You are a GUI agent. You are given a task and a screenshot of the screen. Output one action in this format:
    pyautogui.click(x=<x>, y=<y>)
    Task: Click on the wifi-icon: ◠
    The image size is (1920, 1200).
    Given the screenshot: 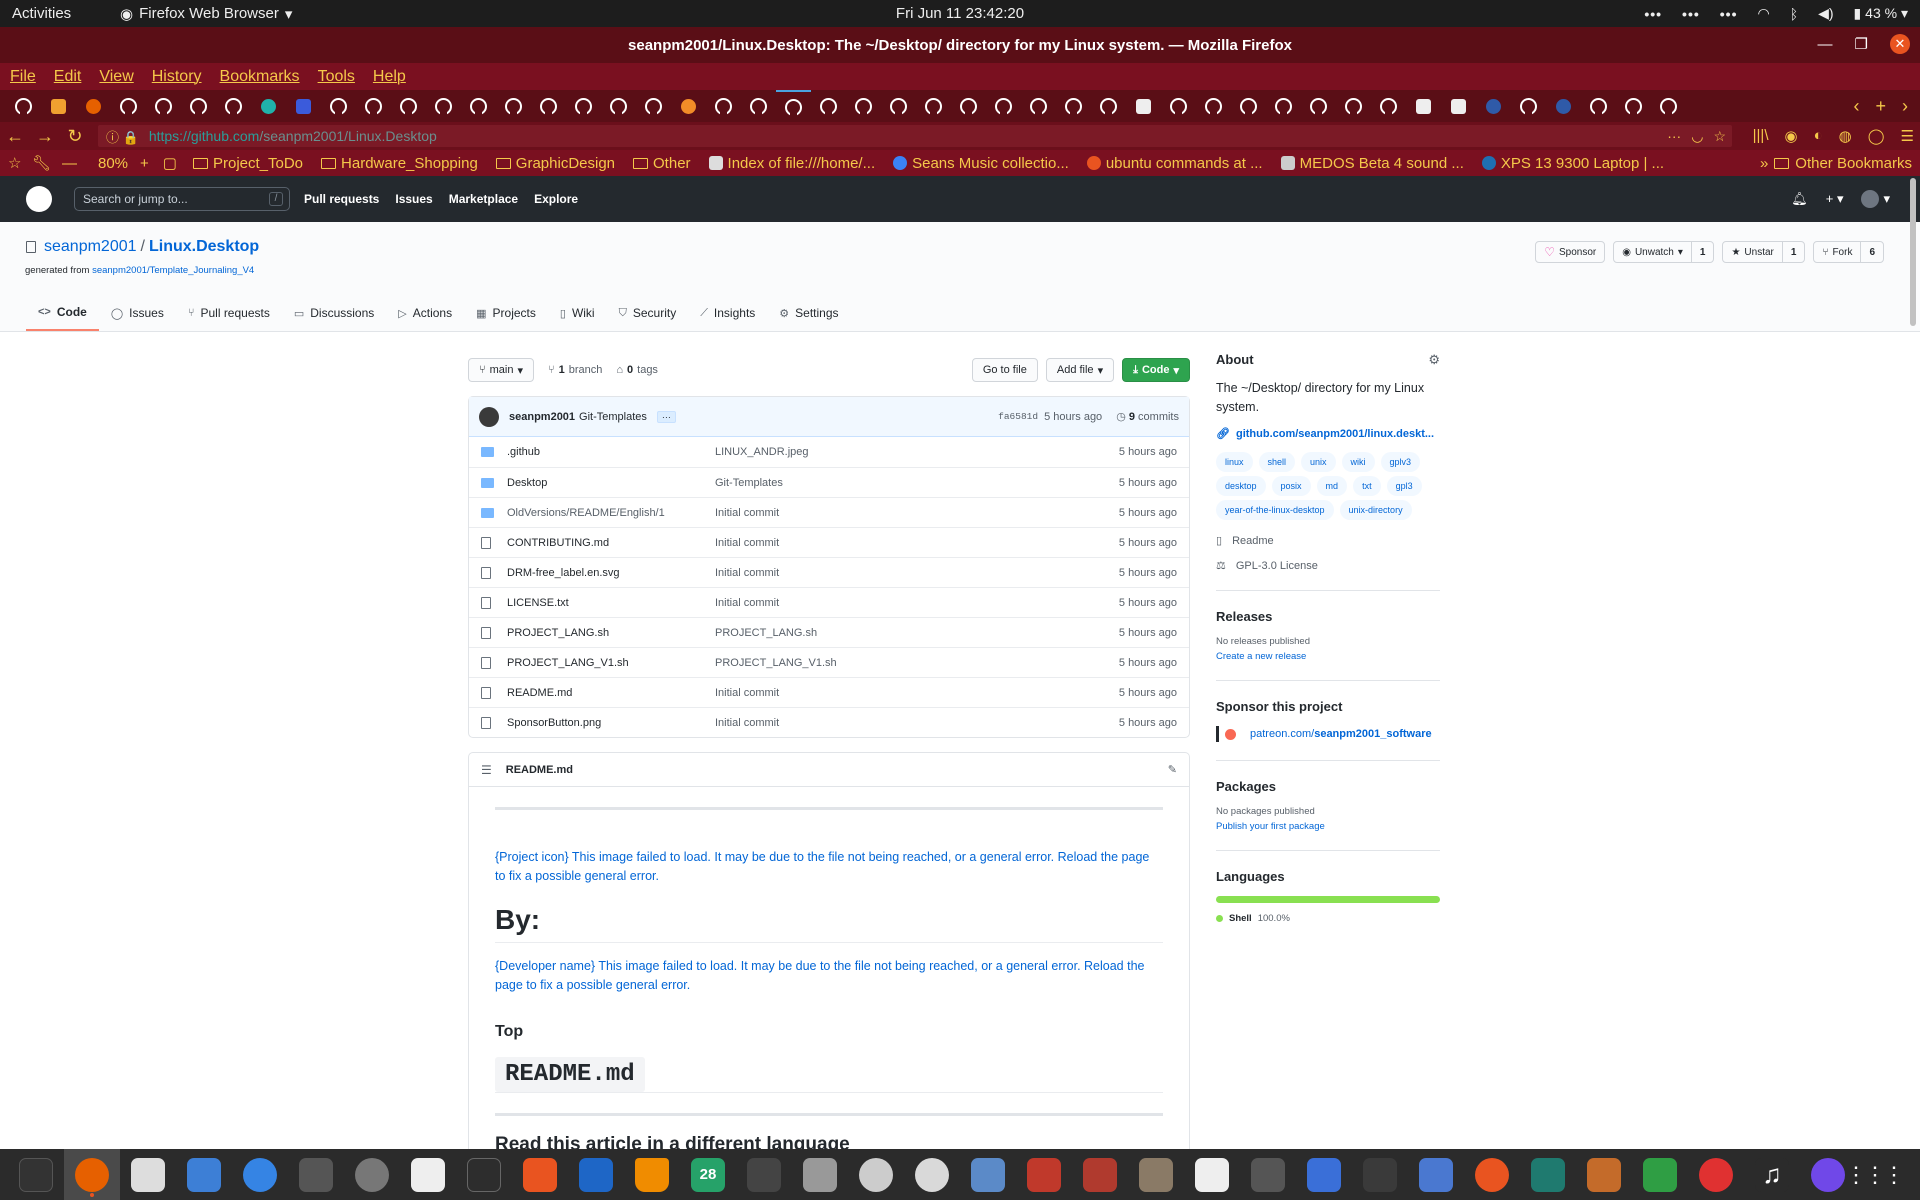 What is the action you would take?
    pyautogui.click(x=1763, y=13)
    